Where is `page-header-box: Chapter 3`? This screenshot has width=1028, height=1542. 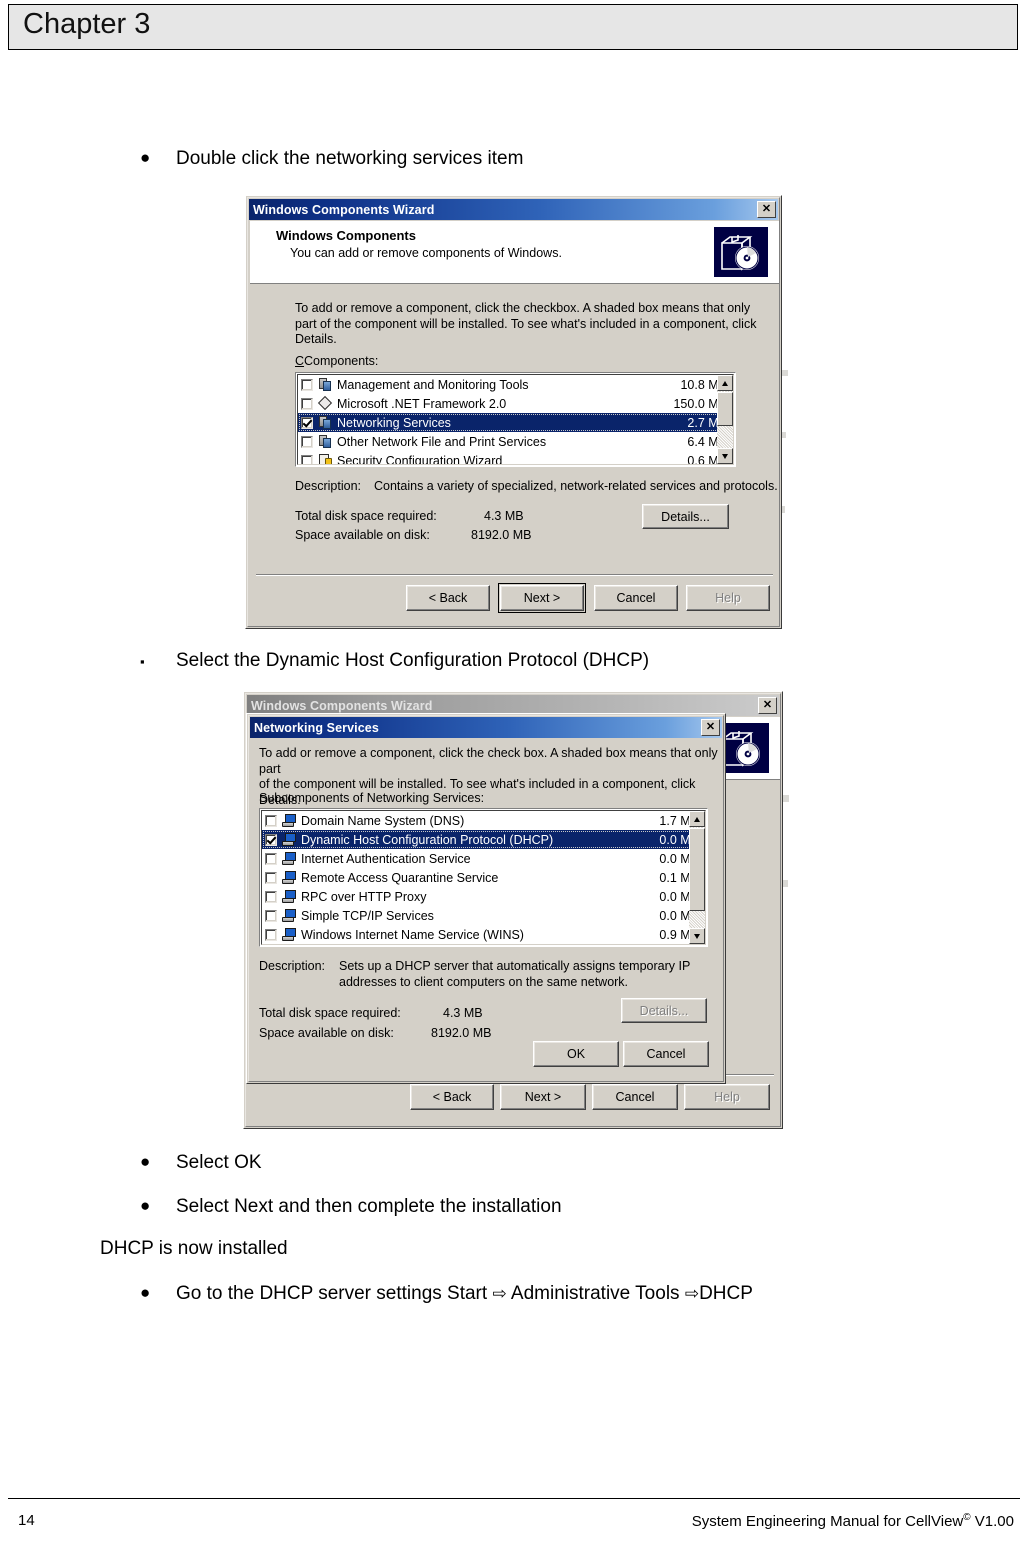
page-header-box: Chapter 3 is located at coordinates (513, 27).